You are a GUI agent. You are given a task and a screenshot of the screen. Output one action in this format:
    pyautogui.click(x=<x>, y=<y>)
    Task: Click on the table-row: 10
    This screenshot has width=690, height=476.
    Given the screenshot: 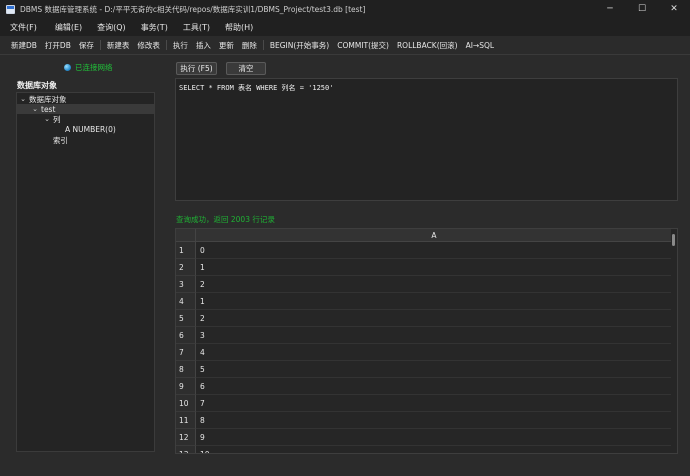 What is the action you would take?
    pyautogui.click(x=424, y=250)
    